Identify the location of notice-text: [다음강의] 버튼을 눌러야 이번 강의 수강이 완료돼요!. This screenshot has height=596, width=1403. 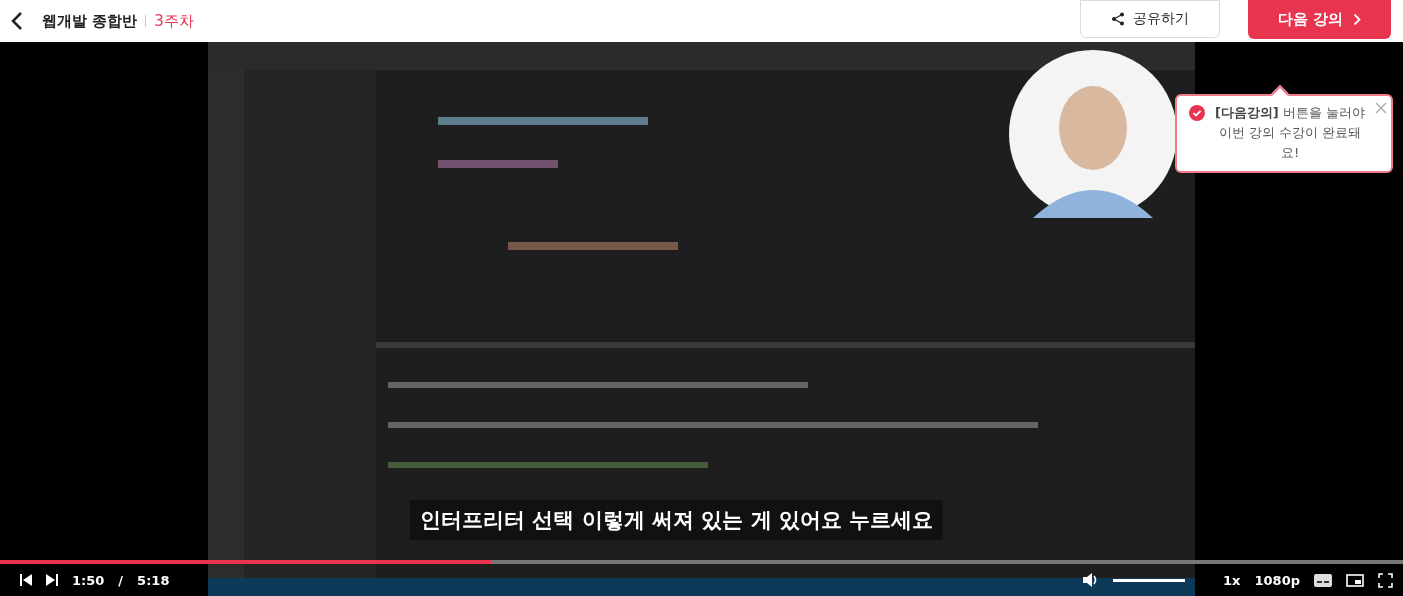
(1290, 133).